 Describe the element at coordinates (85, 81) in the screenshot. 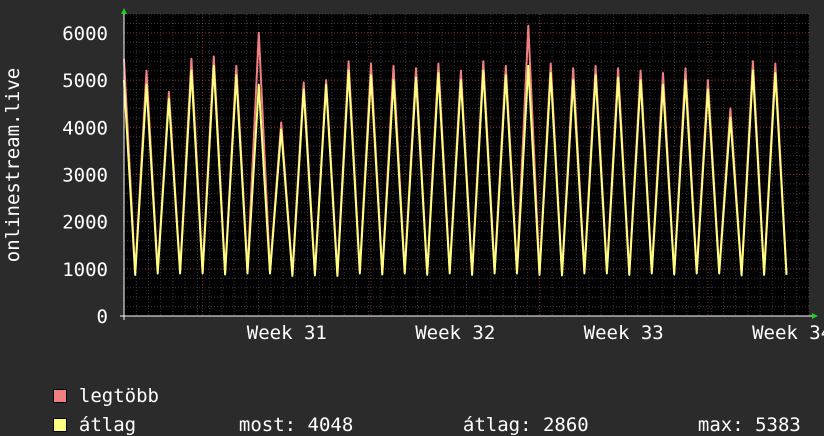

I see `y-tick-label: 5000` at that location.